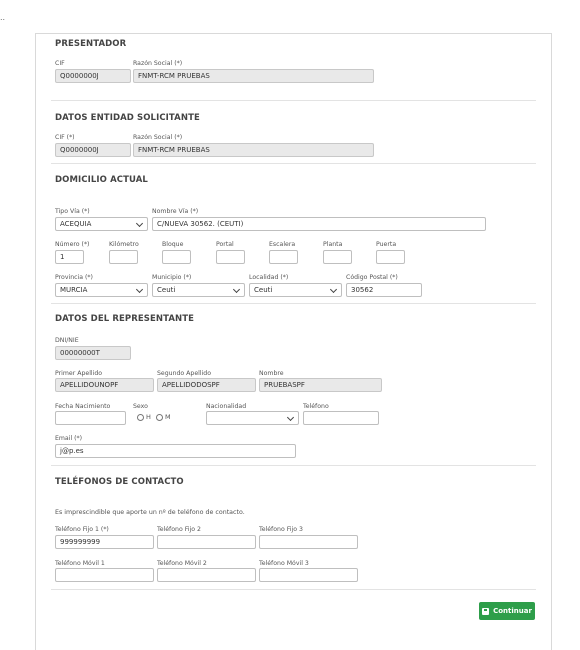 The image size is (580, 650). What do you see at coordinates (104, 542) in the screenshot?
I see `fijo1-input: 999999999` at bounding box center [104, 542].